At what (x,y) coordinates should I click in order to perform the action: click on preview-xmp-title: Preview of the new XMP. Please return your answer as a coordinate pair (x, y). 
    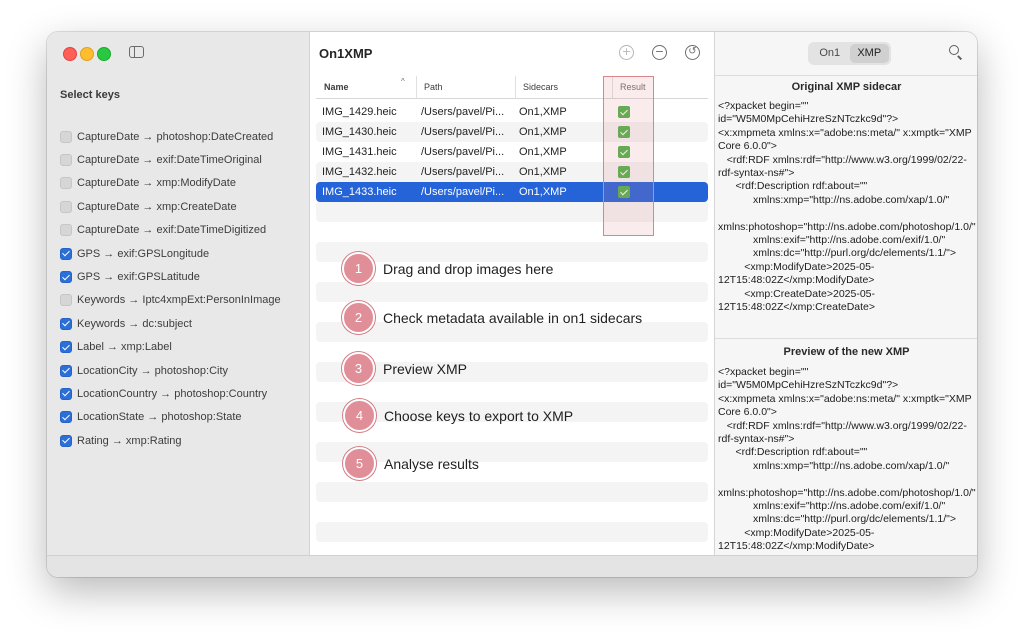
    Looking at the image, I should click on (846, 352).